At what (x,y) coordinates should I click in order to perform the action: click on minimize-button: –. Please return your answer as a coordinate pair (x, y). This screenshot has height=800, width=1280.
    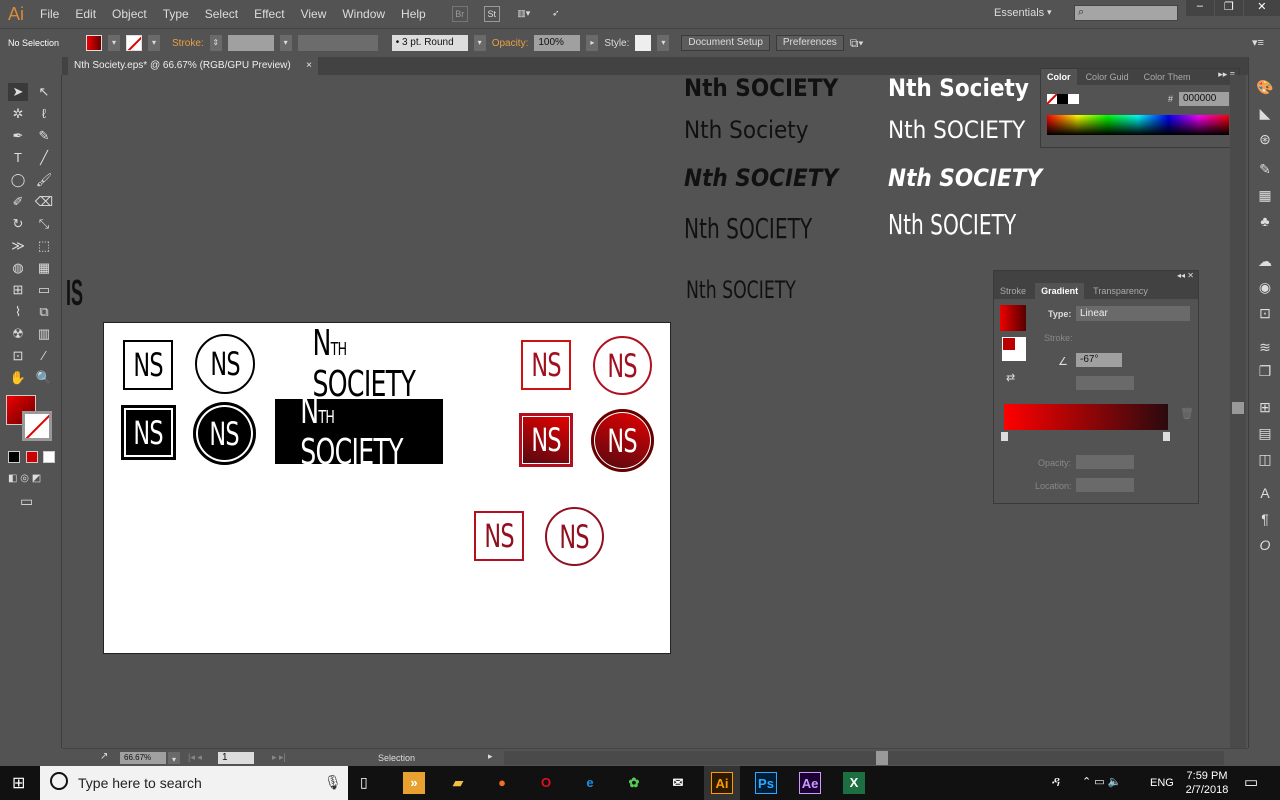
    Looking at the image, I should click on (1200, 8).